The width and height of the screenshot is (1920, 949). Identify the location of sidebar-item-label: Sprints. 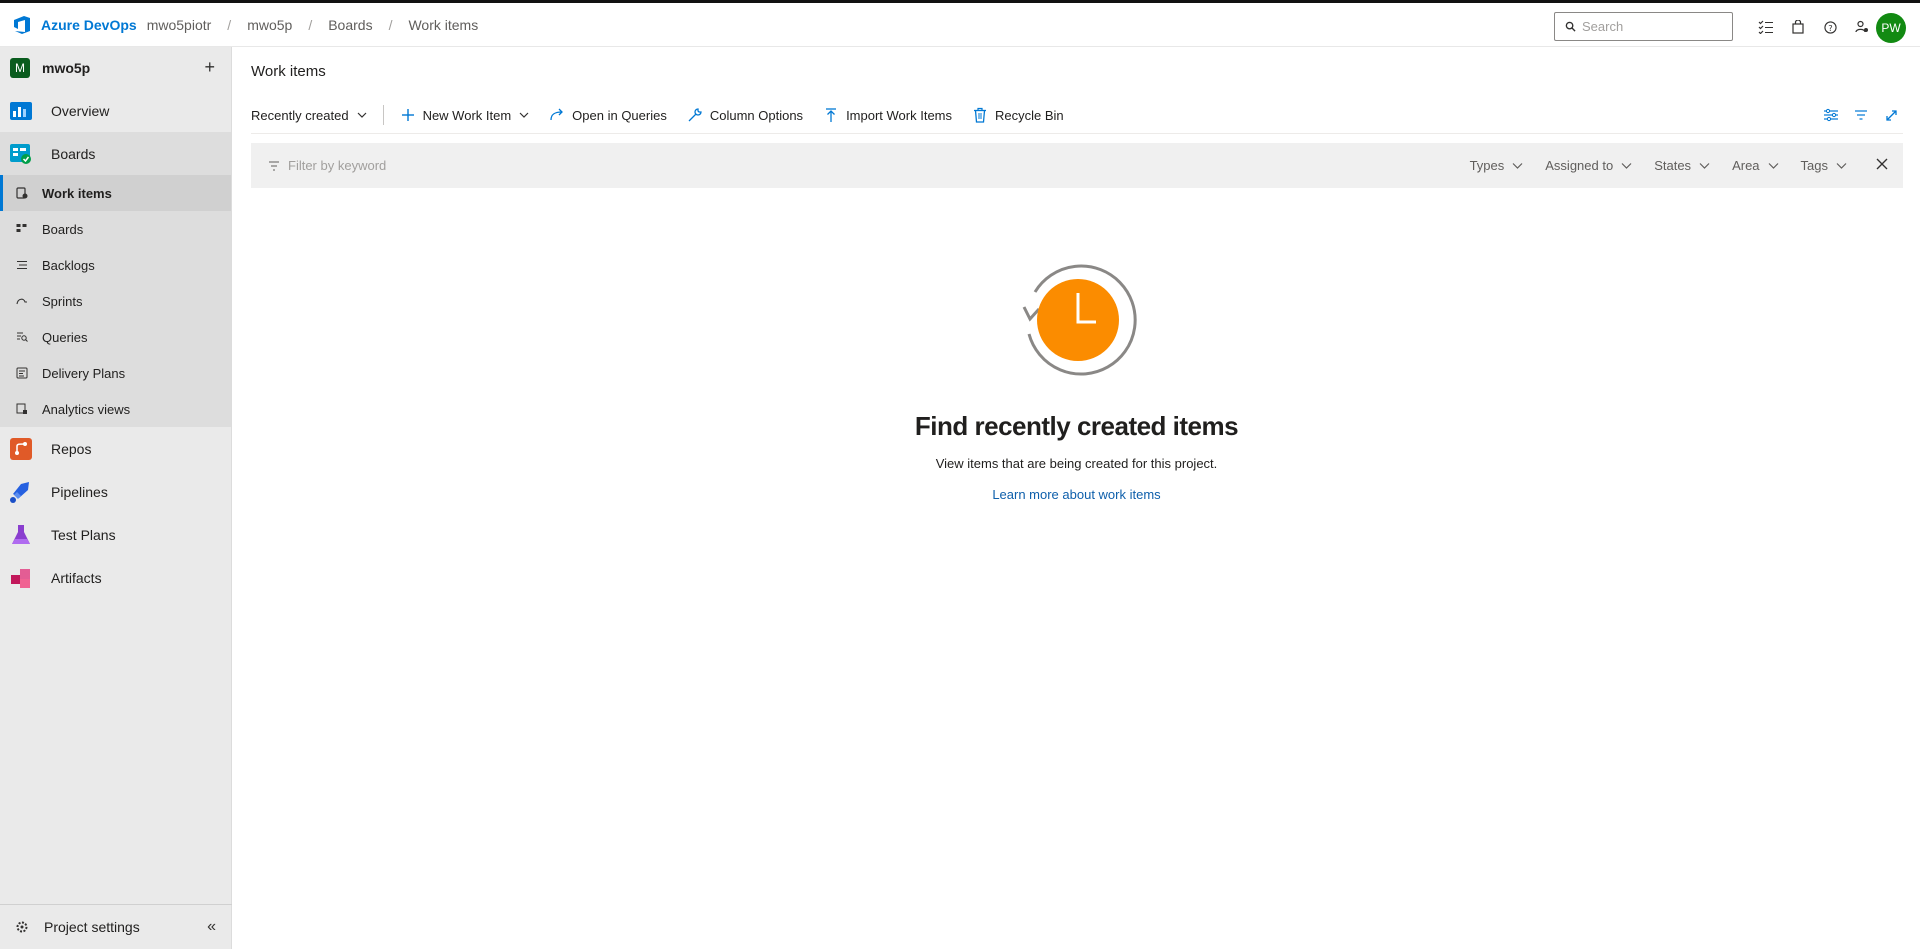
(62, 301).